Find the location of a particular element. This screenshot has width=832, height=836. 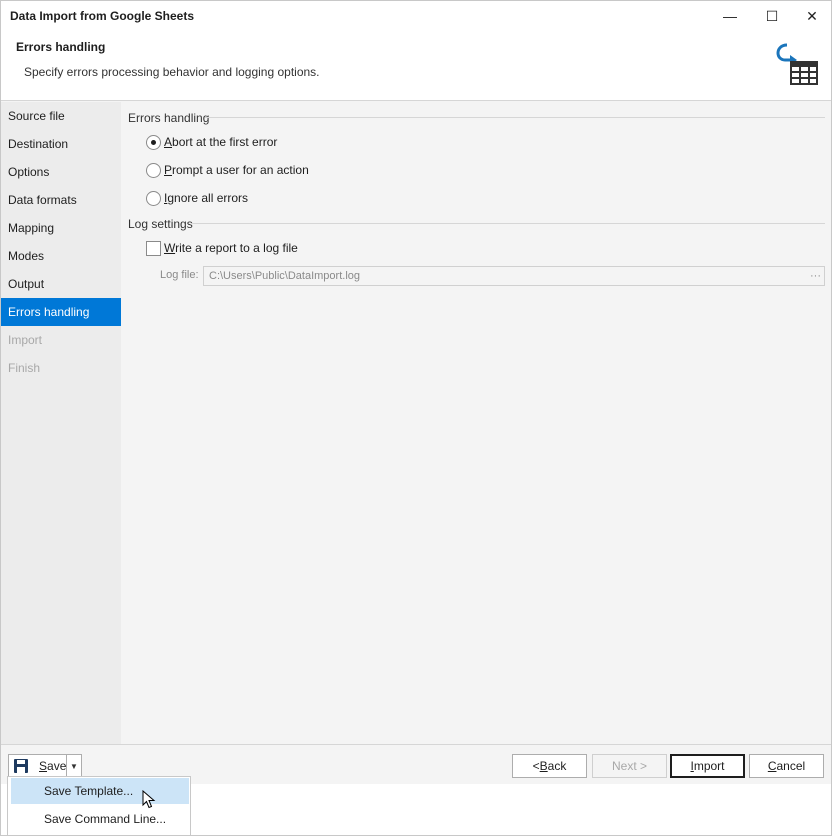

nav-item-label: Source file is located at coordinates (36, 116).